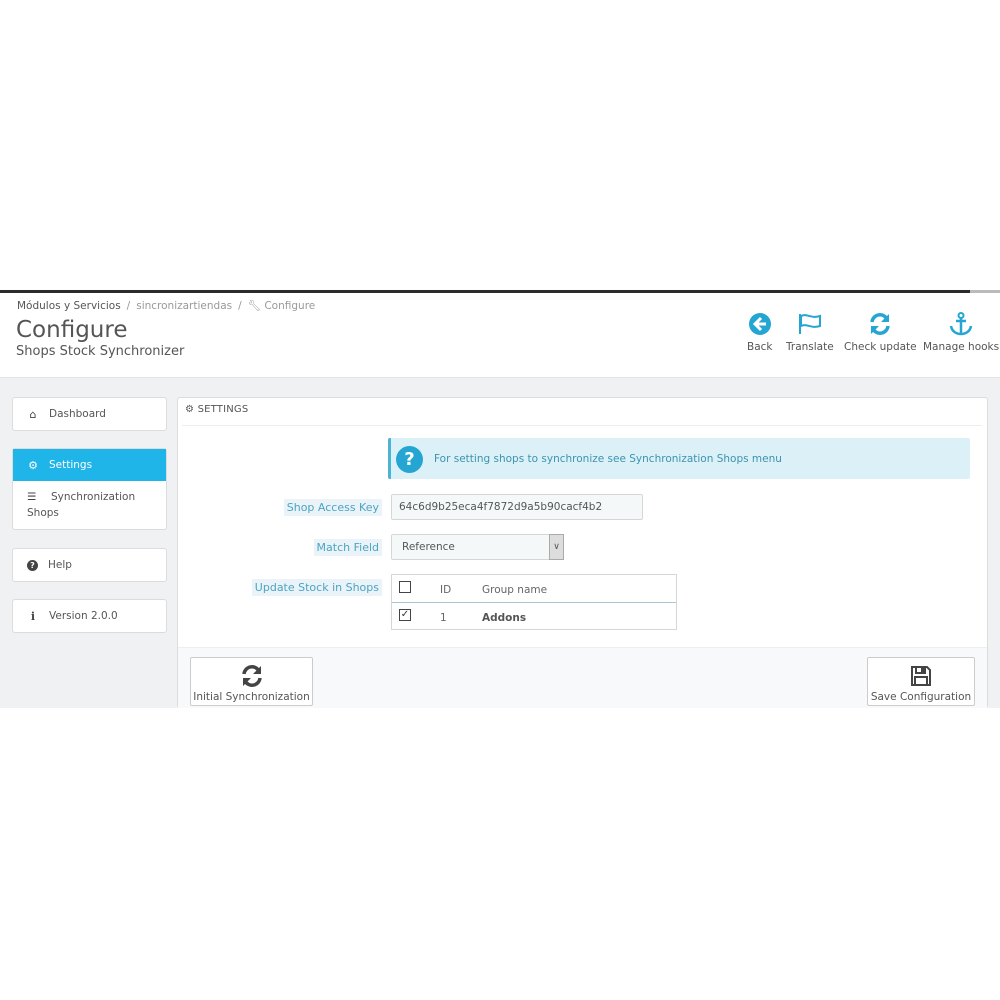  Describe the element at coordinates (81, 505) in the screenshot. I see `sidebar-item-label: Synchronization Shops` at that location.